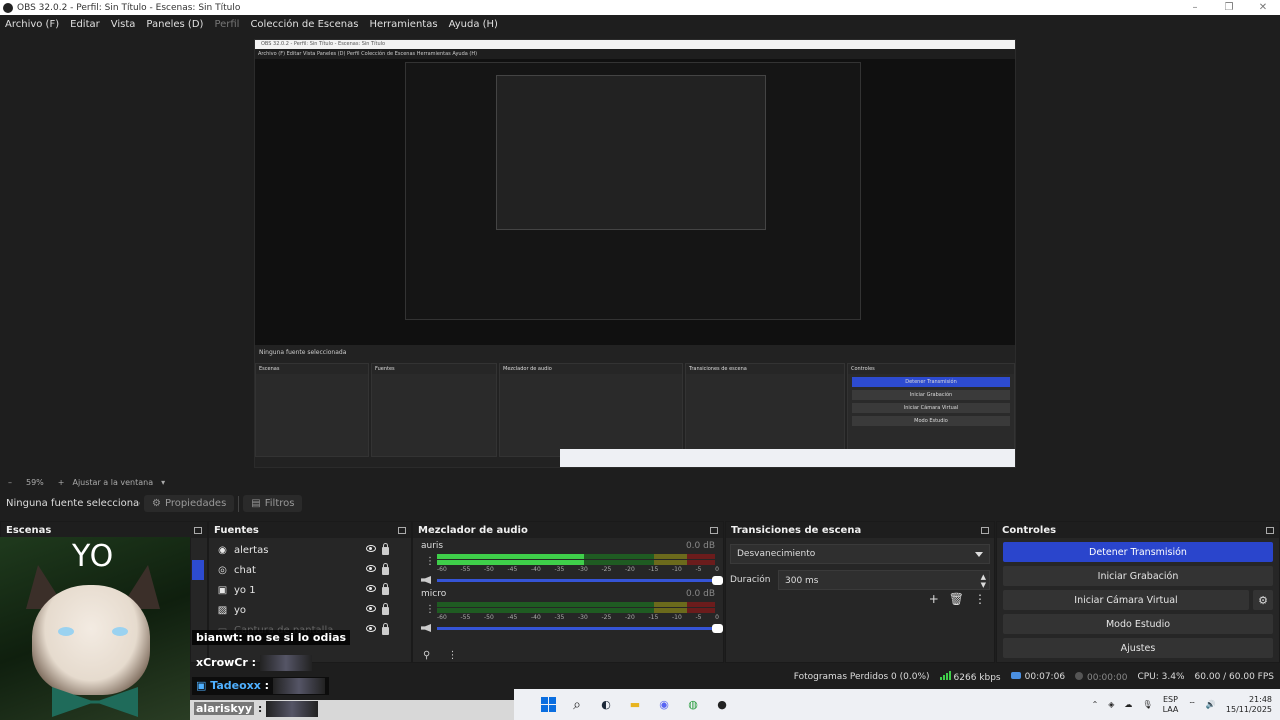 The height and width of the screenshot is (720, 1280). What do you see at coordinates (1101, 677) in the screenshot?
I see `rec-time: 00:00:00` at bounding box center [1101, 677].